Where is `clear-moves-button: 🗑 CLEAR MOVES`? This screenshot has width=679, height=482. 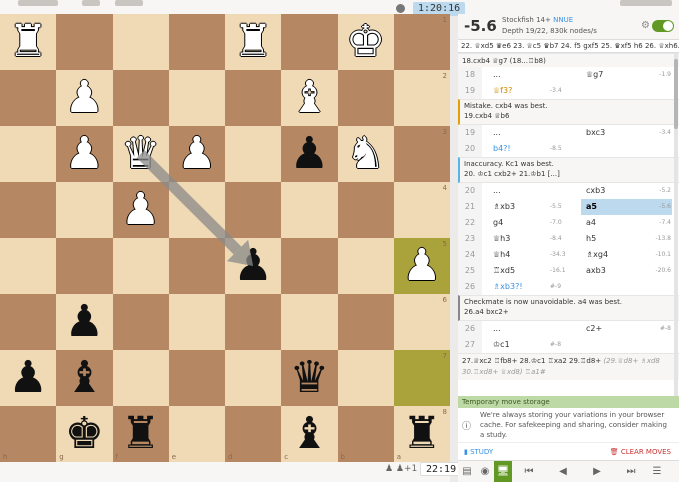 clear-moves-button: 🗑 CLEAR MOVES is located at coordinates (640, 452).